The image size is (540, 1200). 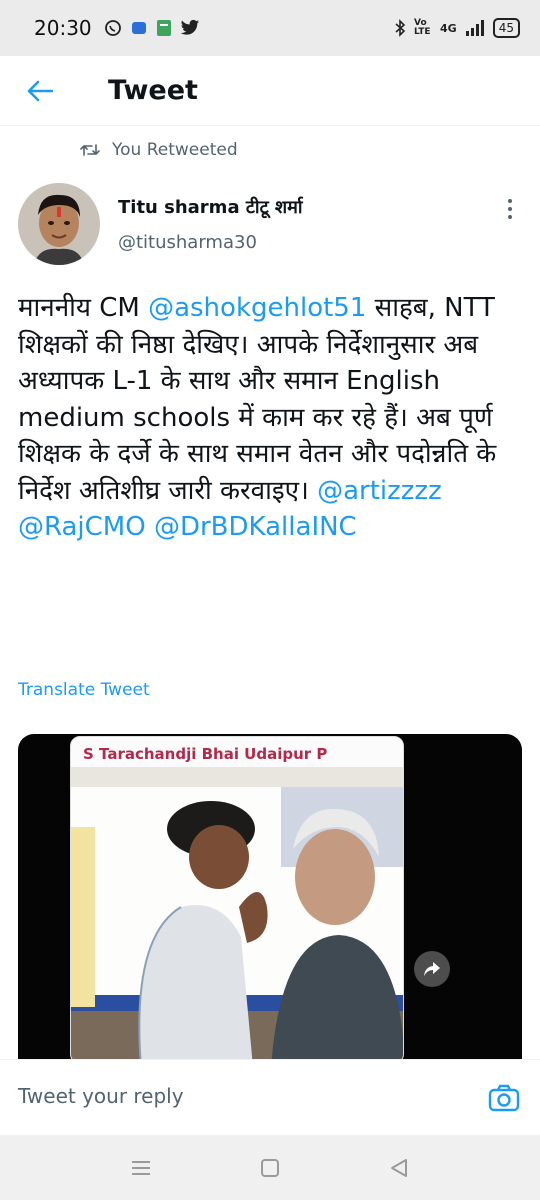 I want to click on network-label: 4G, so click(x=448, y=28).